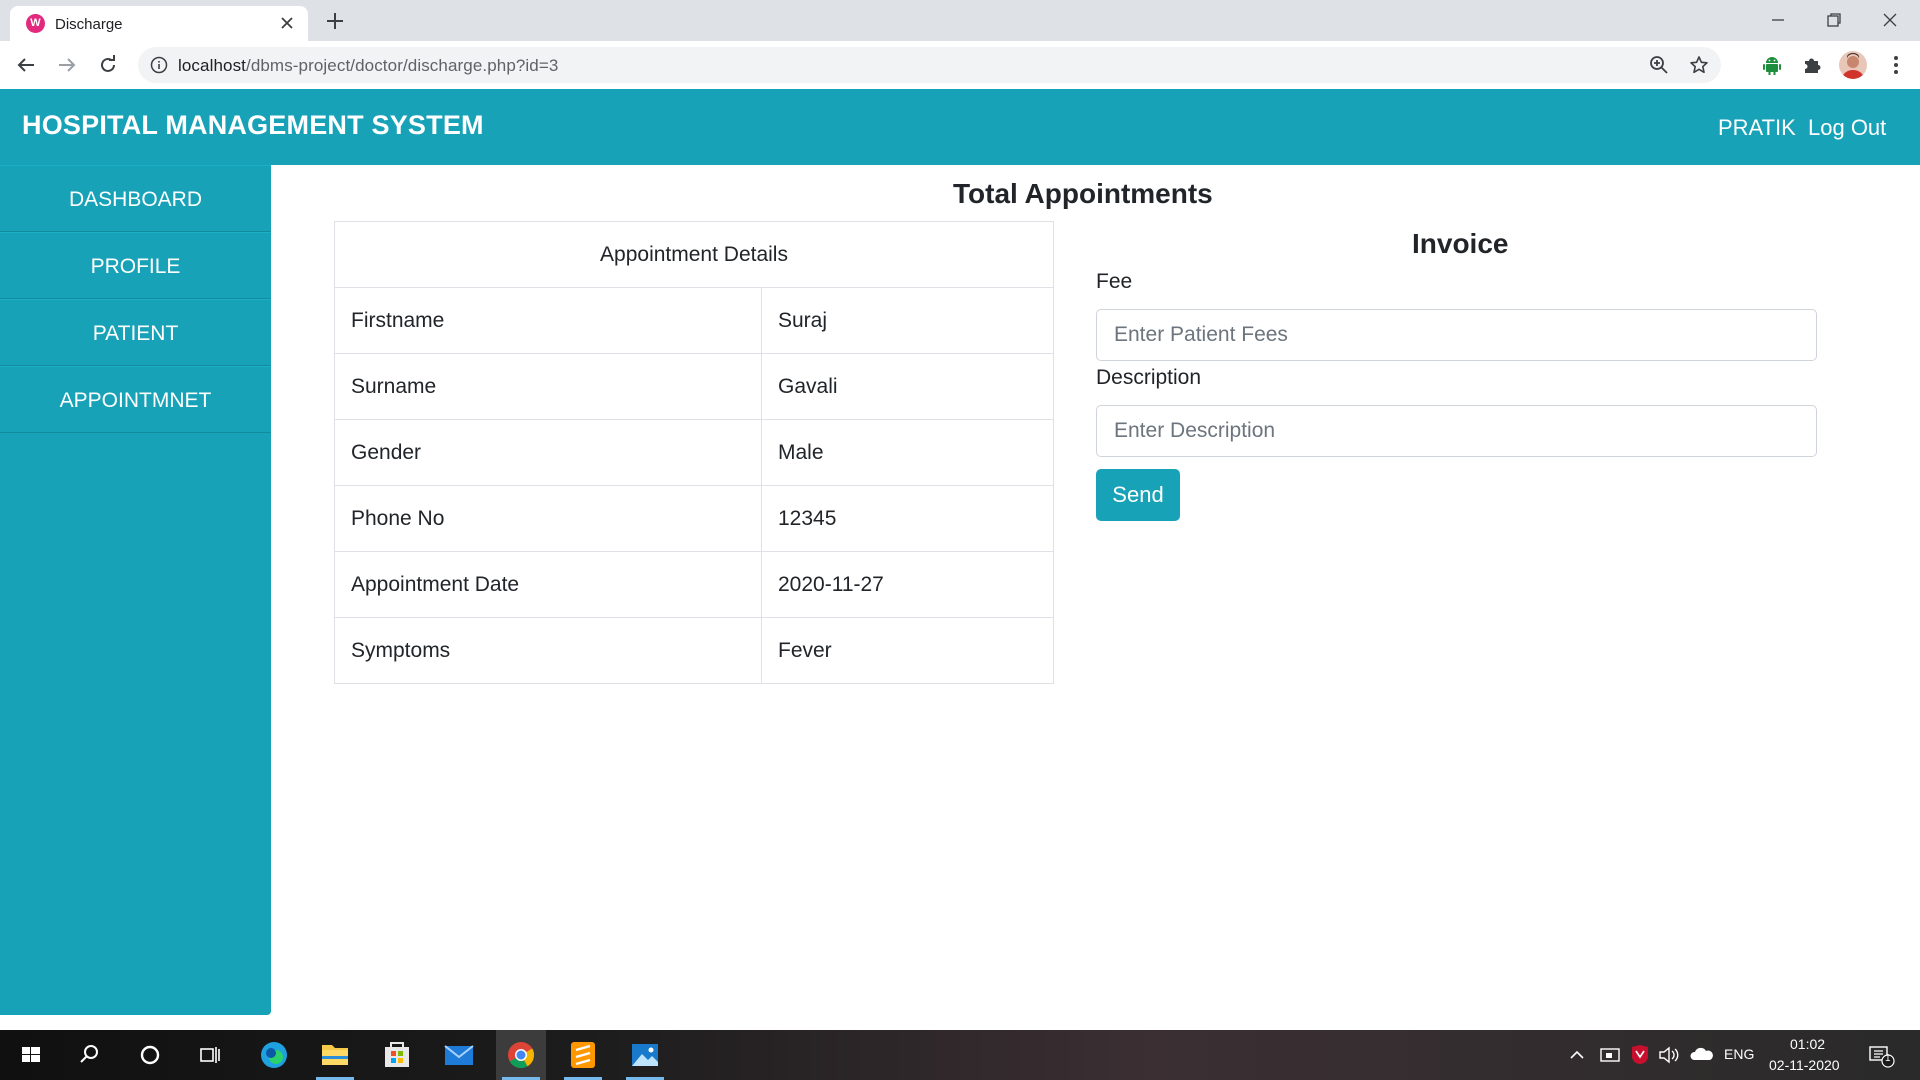  I want to click on table-row: Appointment Date 2020-11-27, so click(694, 584).